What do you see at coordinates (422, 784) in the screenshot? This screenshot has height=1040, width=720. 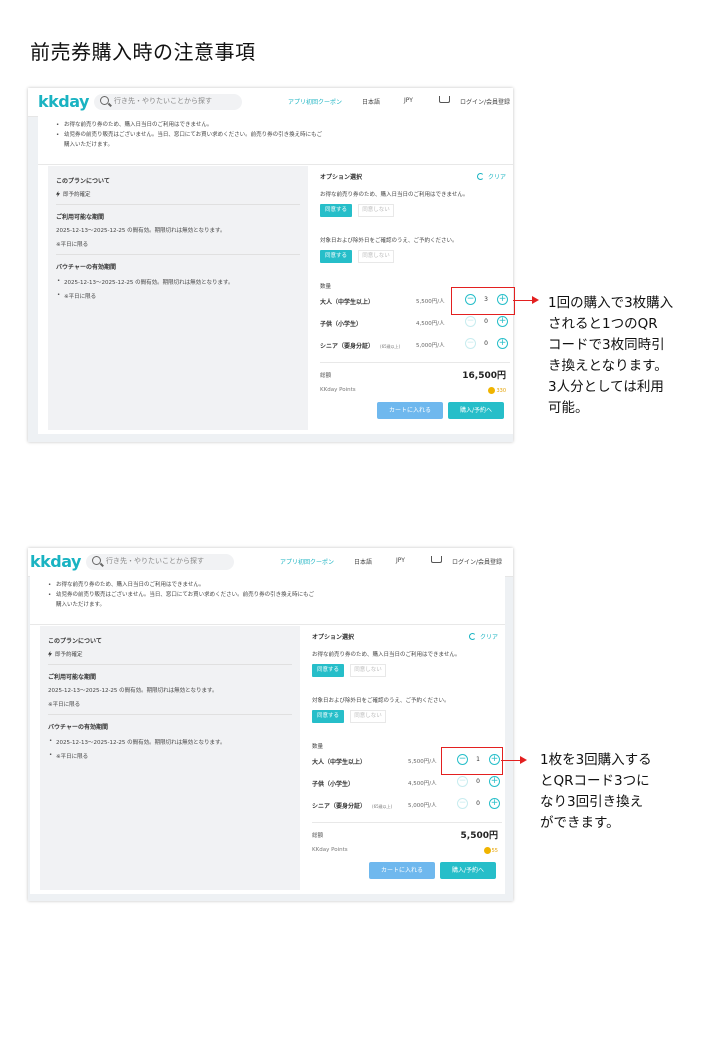 I see `child-price: 4,500円/人` at bounding box center [422, 784].